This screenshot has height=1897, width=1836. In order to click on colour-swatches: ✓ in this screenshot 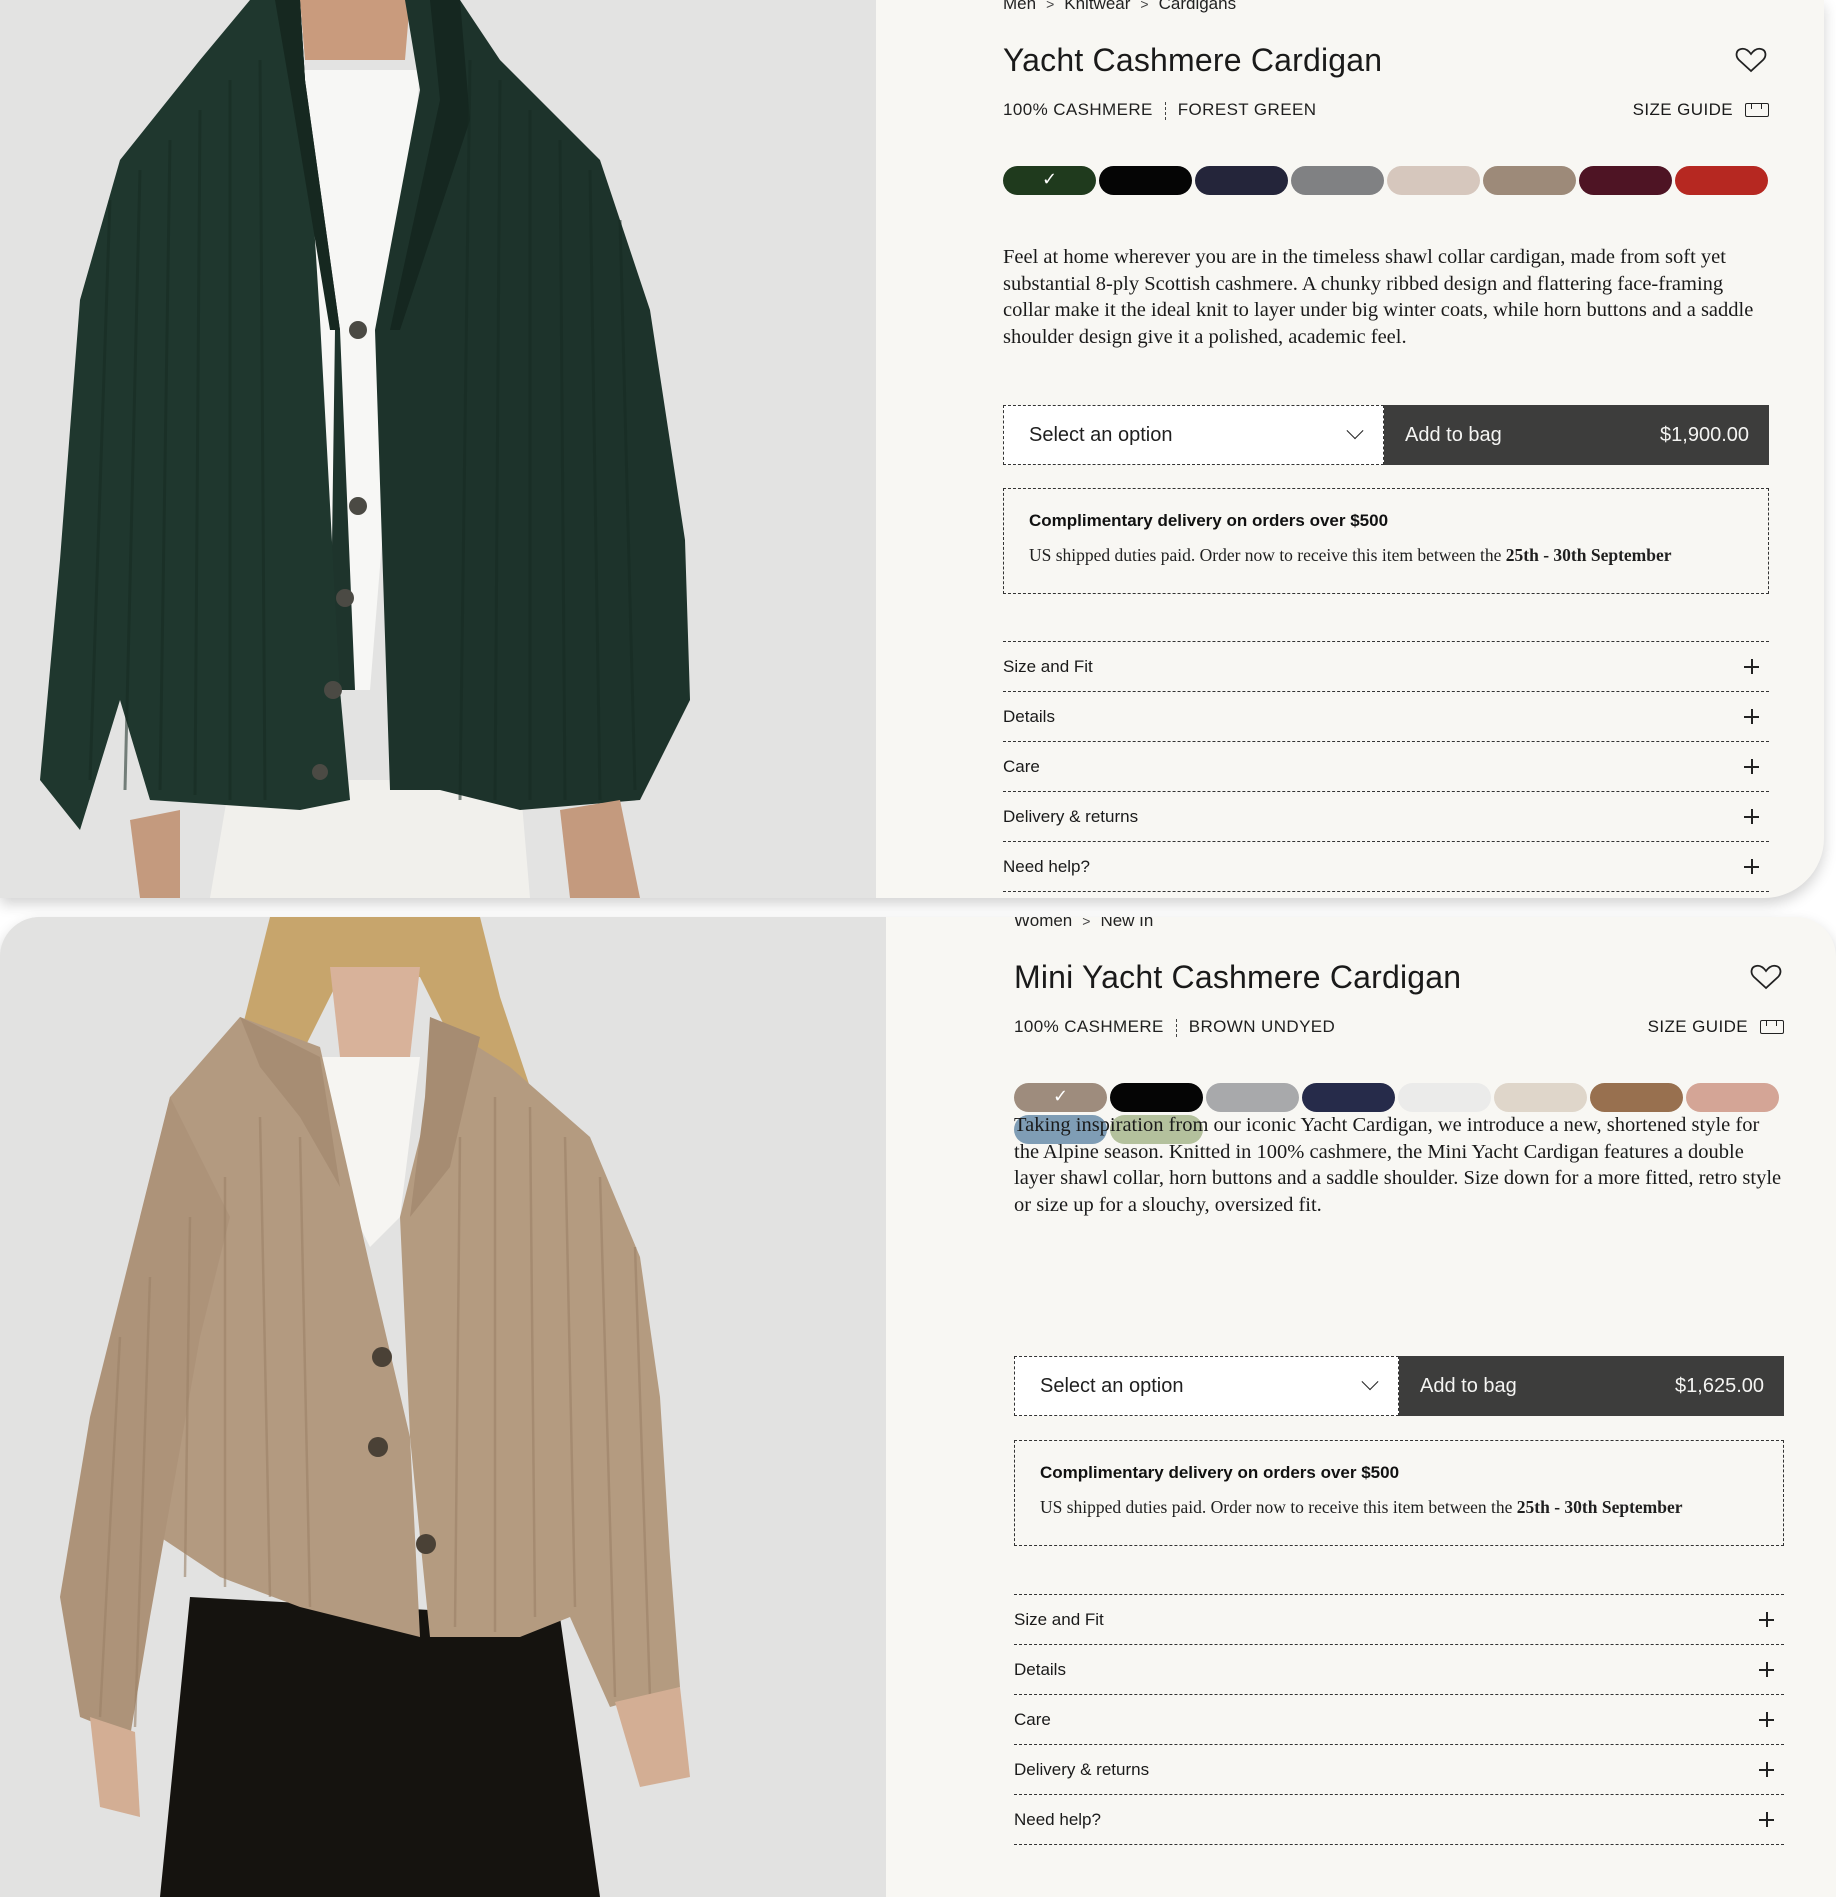, I will do `click(1388, 180)`.